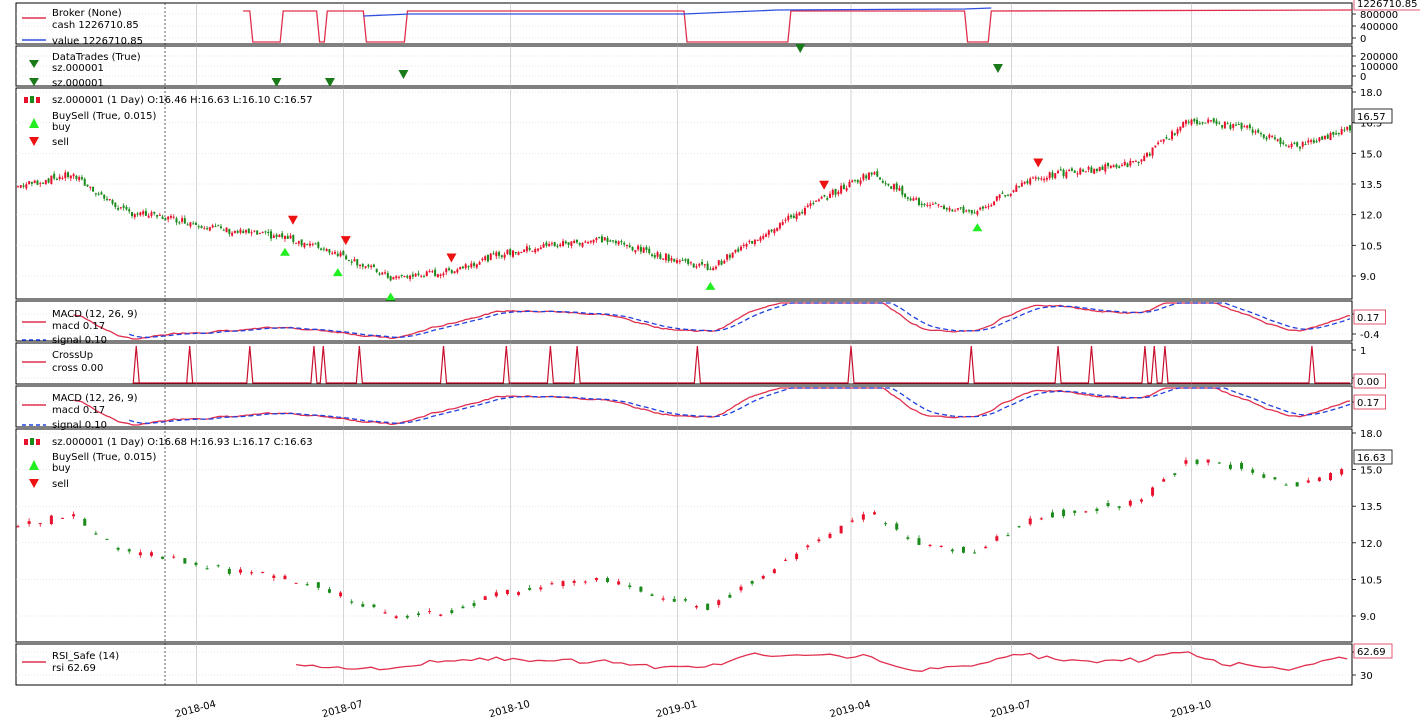 This screenshot has height=726, width=1420. Describe the element at coordinates (79, 425) in the screenshot. I see `macd2-signal-label: signal 0.10` at that location.